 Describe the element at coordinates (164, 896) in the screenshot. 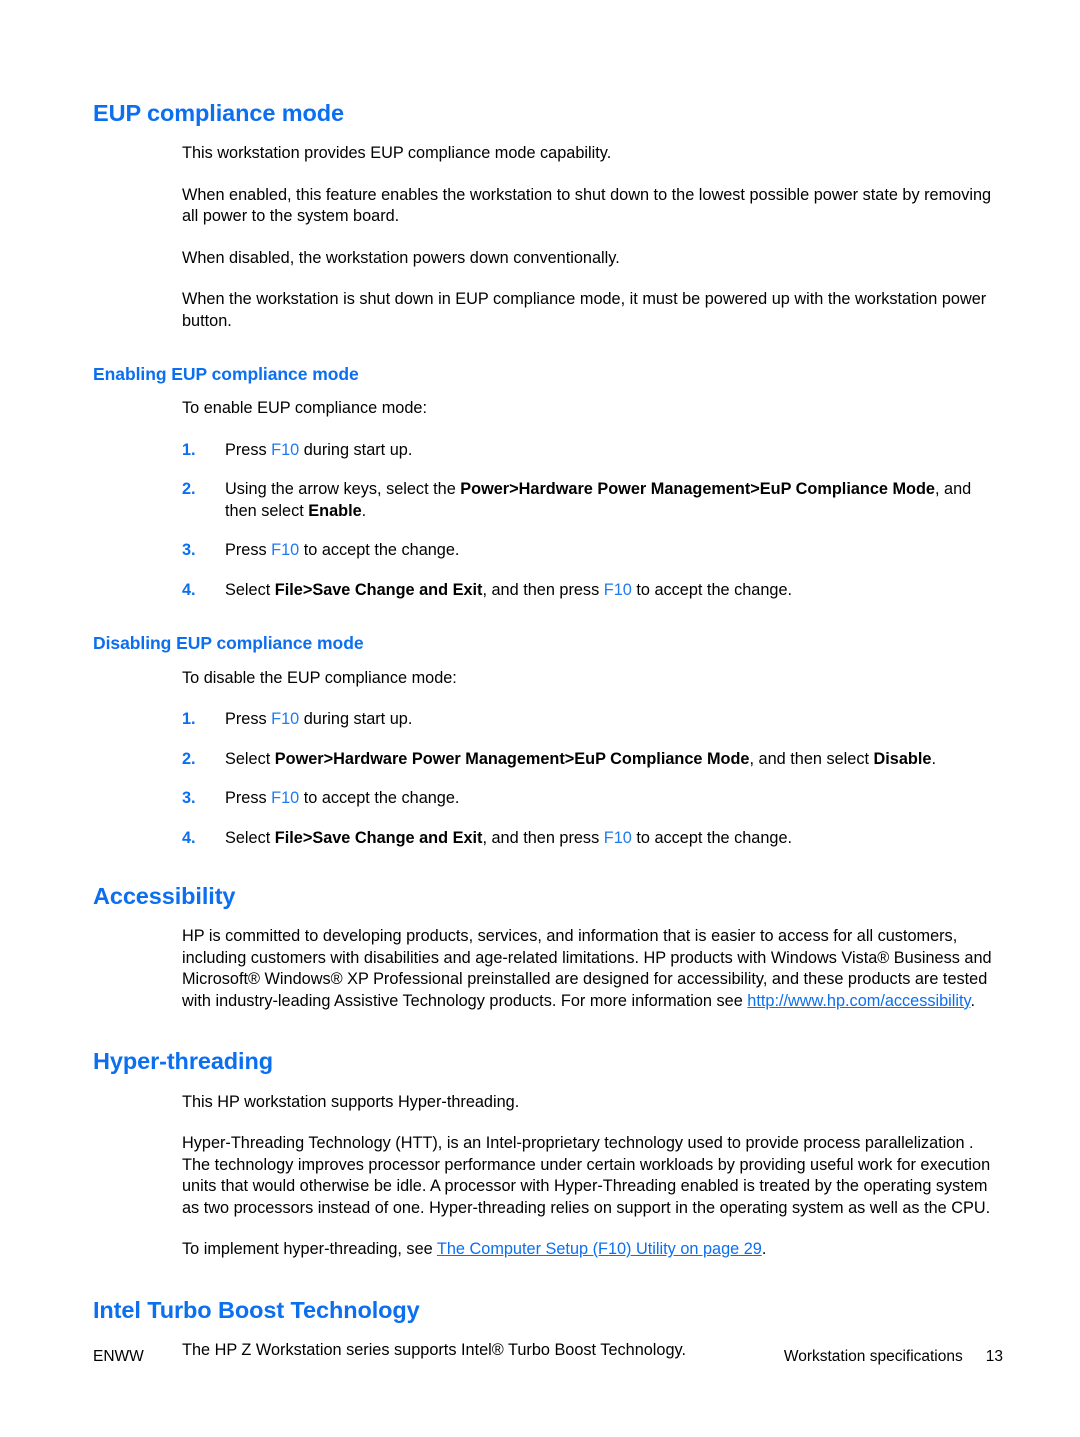

I see `section-heading-accessibility: Accessibility` at that location.